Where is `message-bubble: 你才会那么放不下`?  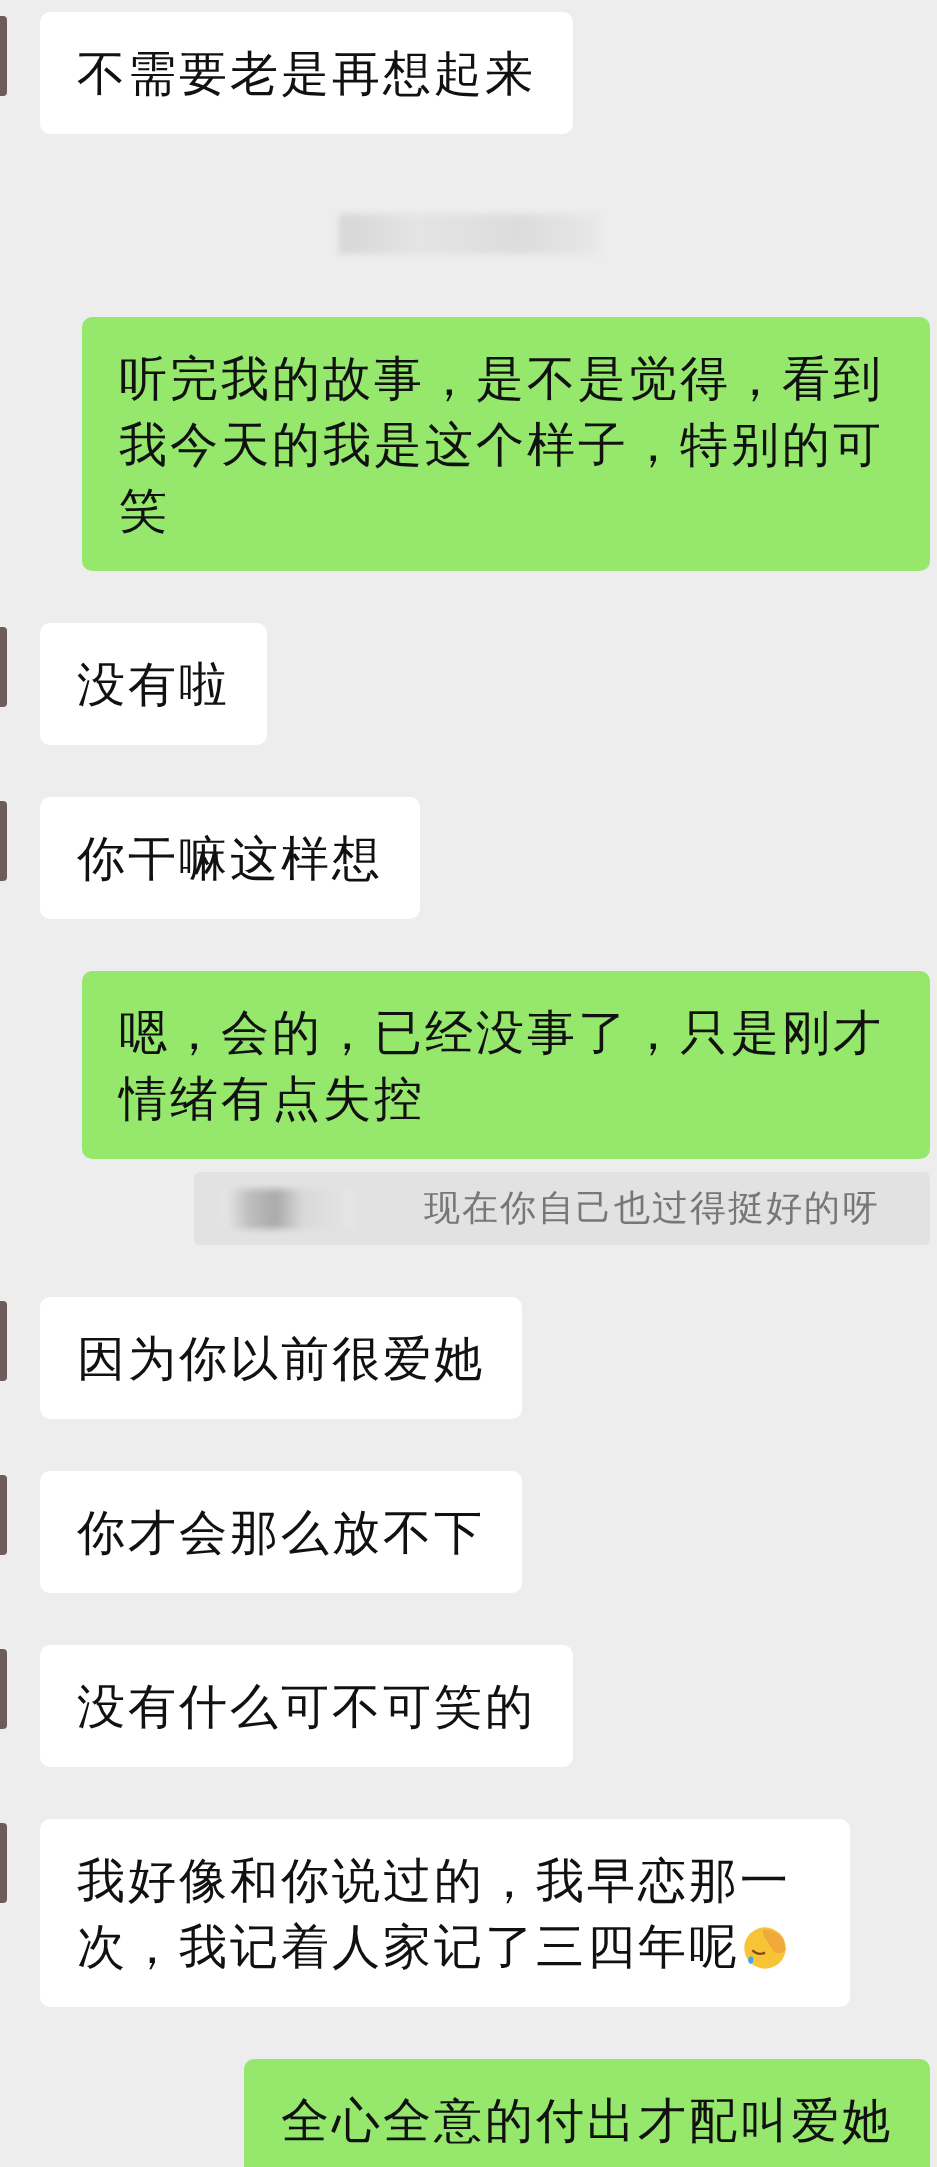
message-bubble: 你才会那么放不下 is located at coordinates (281, 1532).